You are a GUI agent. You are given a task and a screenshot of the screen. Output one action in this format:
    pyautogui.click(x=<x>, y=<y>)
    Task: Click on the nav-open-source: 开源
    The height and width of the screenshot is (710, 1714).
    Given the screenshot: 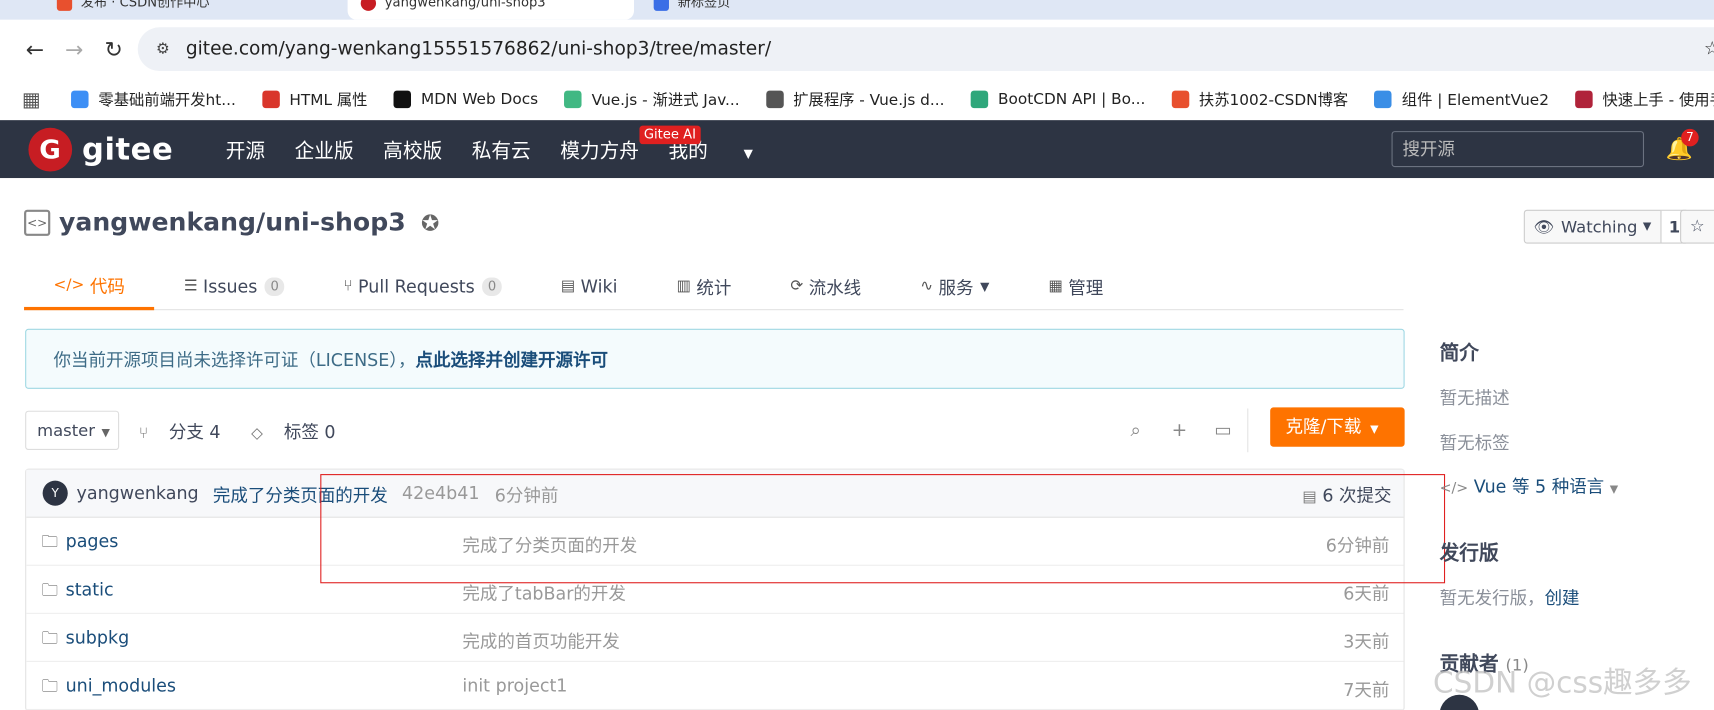 What is the action you would take?
    pyautogui.click(x=245, y=149)
    